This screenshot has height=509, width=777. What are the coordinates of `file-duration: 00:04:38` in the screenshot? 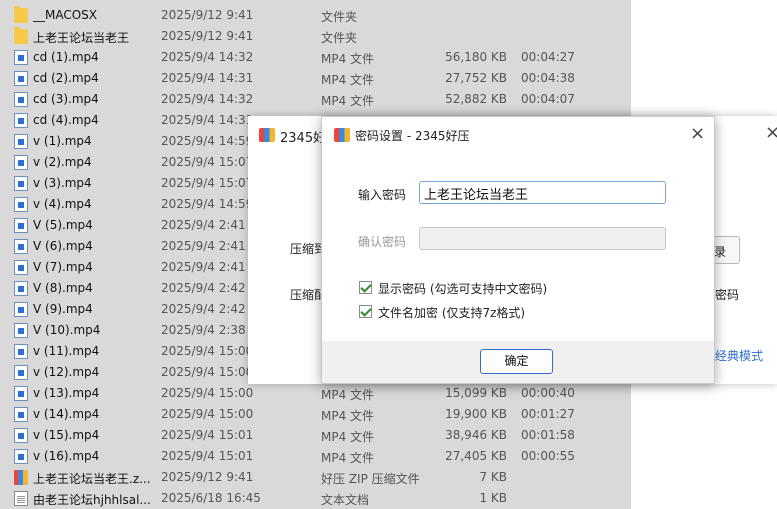 It's located at (548, 78).